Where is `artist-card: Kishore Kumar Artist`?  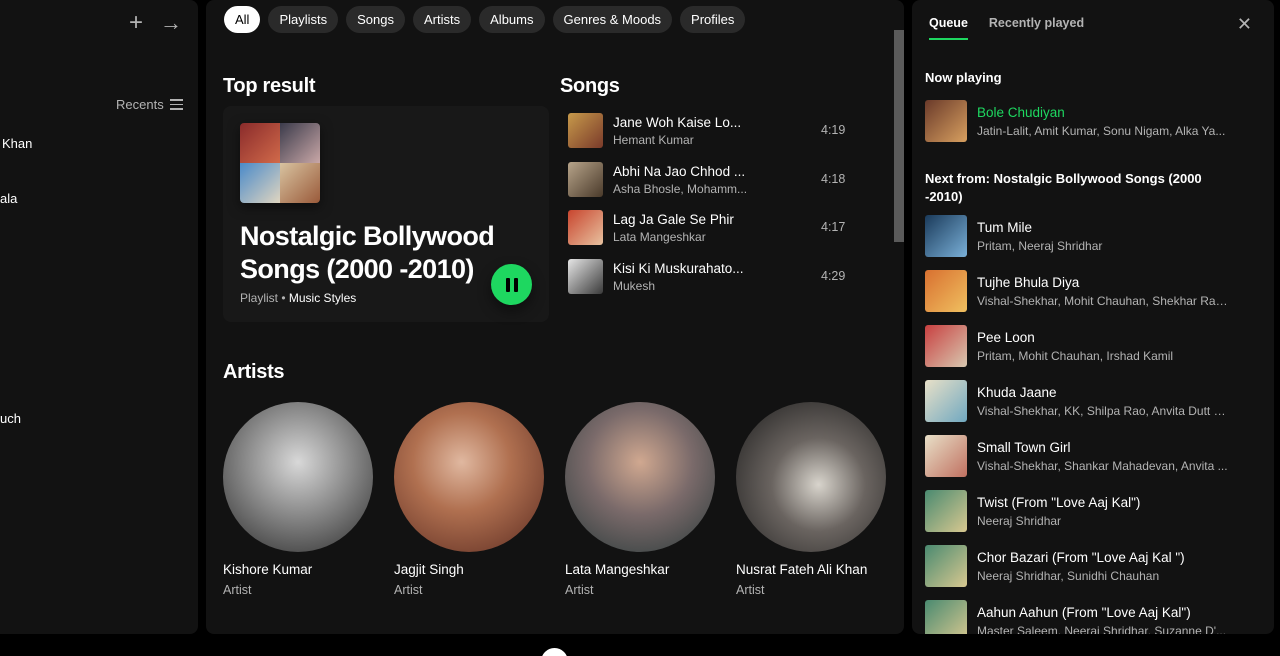 artist-card: Kishore Kumar Artist is located at coordinates (298, 499).